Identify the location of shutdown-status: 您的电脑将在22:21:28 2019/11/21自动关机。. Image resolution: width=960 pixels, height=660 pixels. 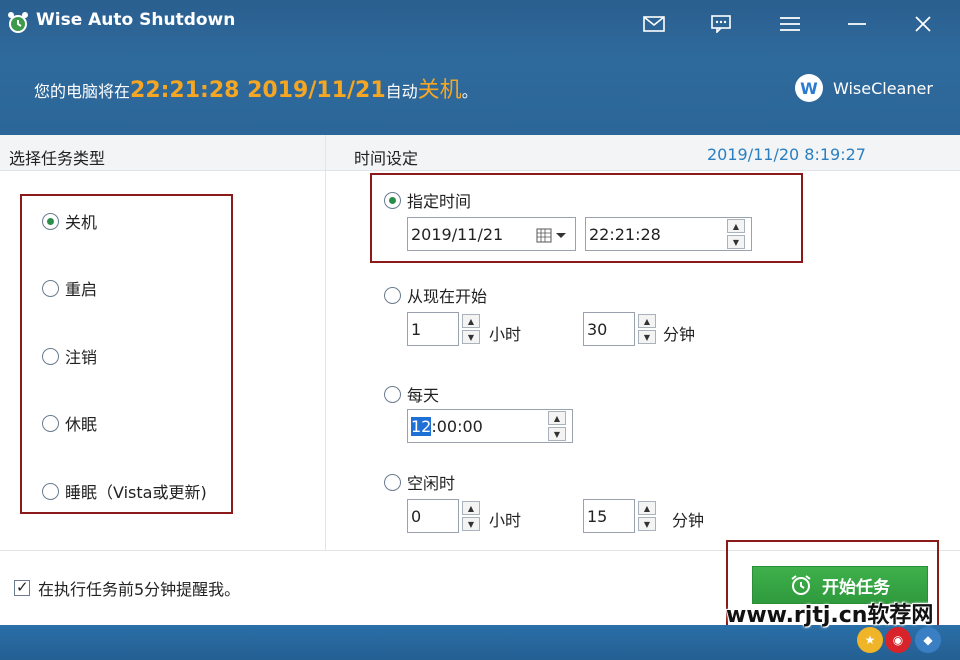
(256, 88).